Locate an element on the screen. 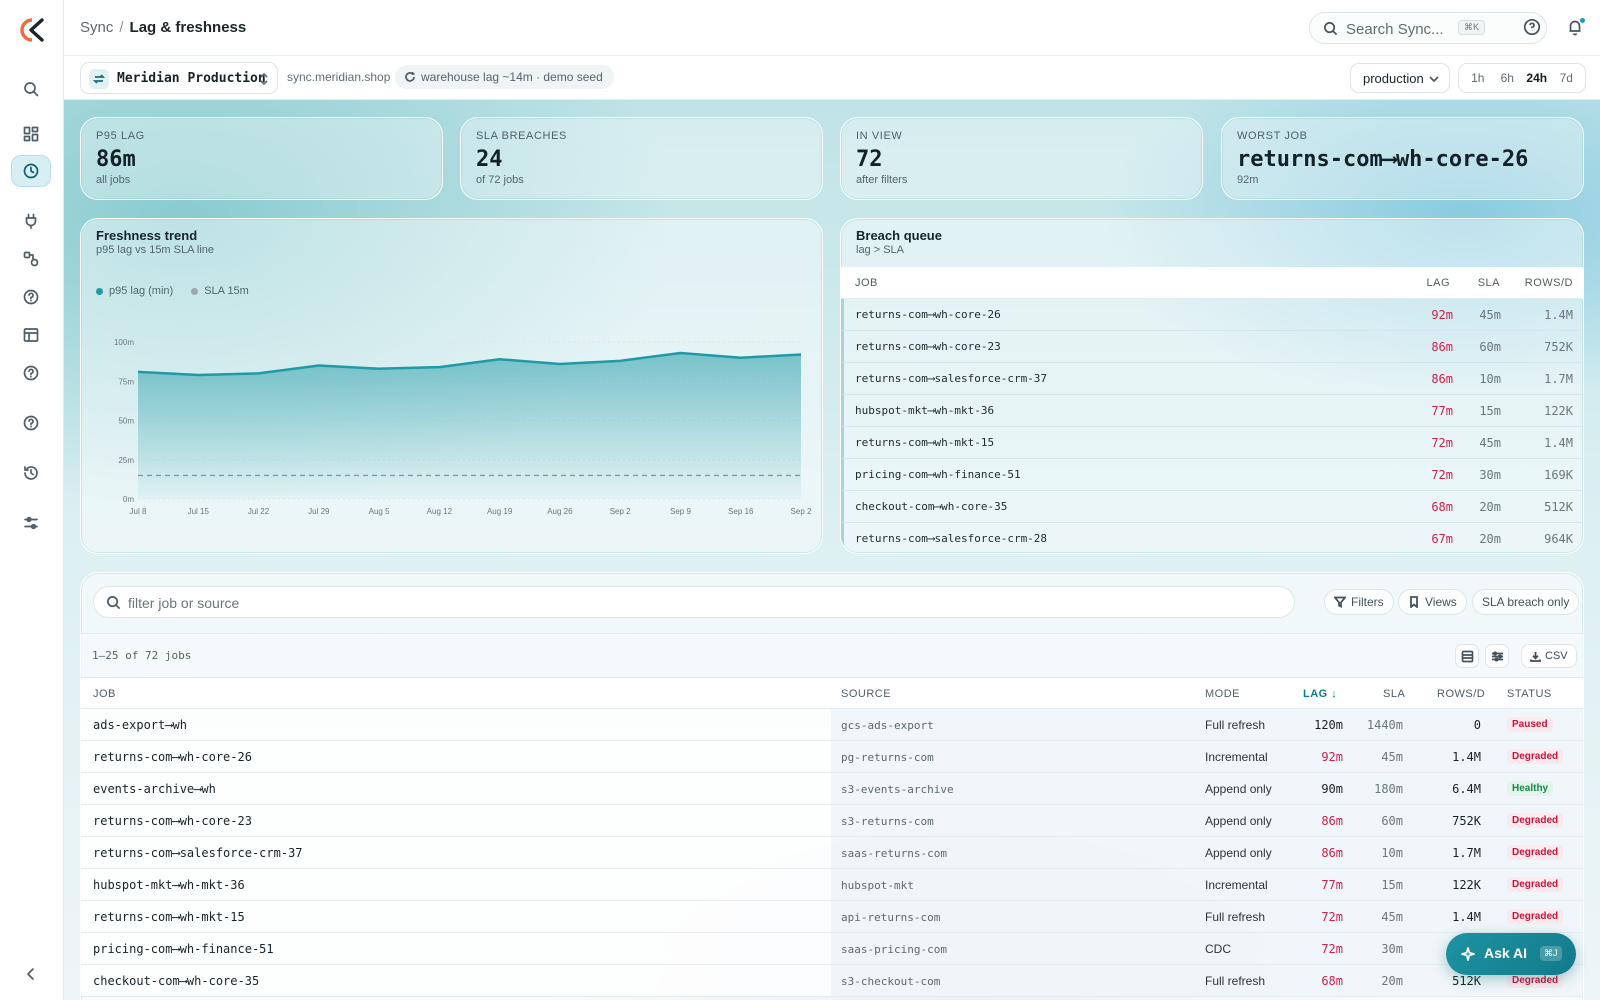 Image resolution: width=1600 pixels, height=1000 pixels. source-cell: api-returns-com is located at coordinates (891, 917).